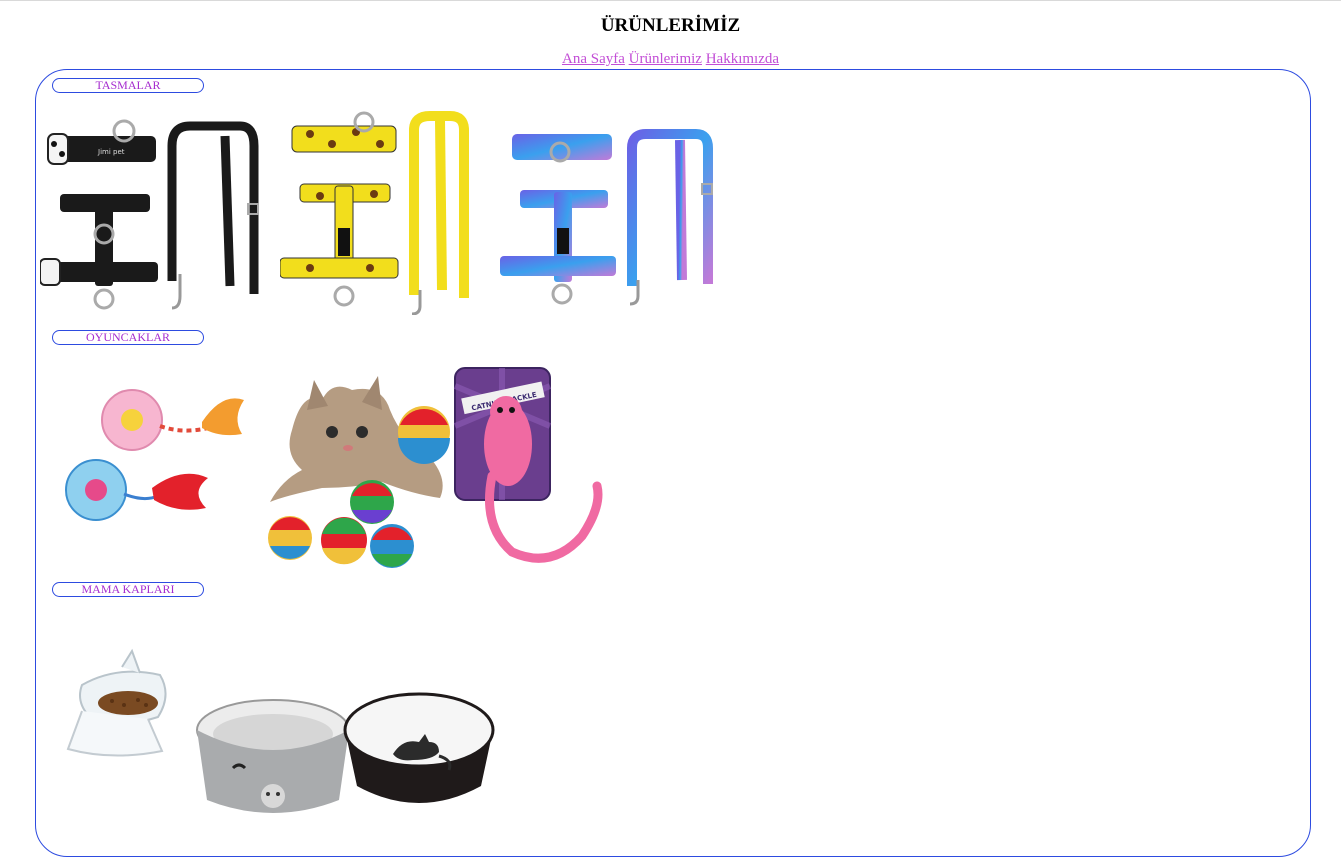 The height and width of the screenshot is (868, 1341). I want to click on product-image-grey-bowl, so click(273, 755).